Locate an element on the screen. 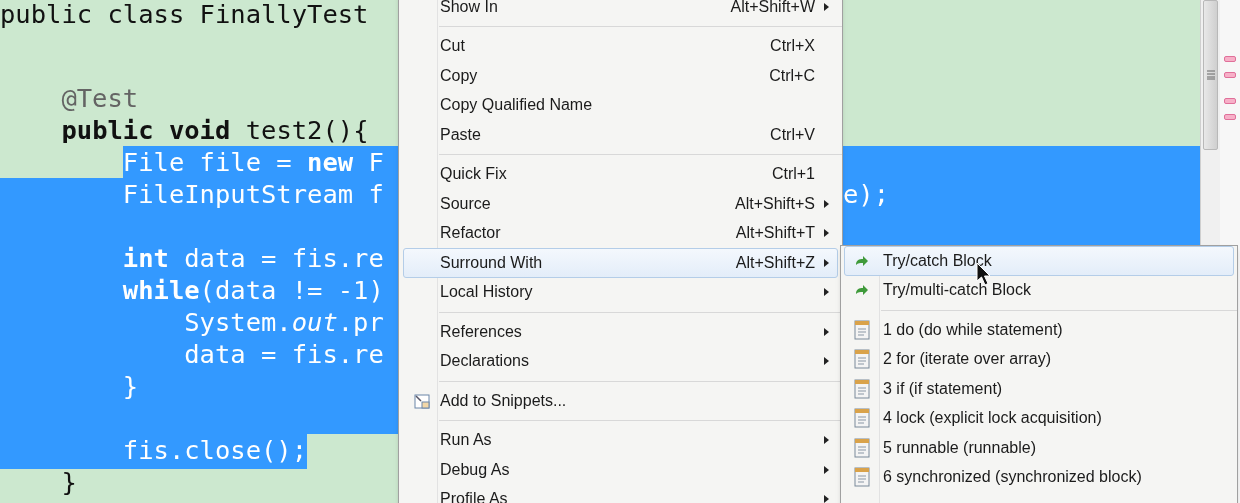 This screenshot has width=1240, height=503. scrollbar-thumb is located at coordinates (1210, 75).